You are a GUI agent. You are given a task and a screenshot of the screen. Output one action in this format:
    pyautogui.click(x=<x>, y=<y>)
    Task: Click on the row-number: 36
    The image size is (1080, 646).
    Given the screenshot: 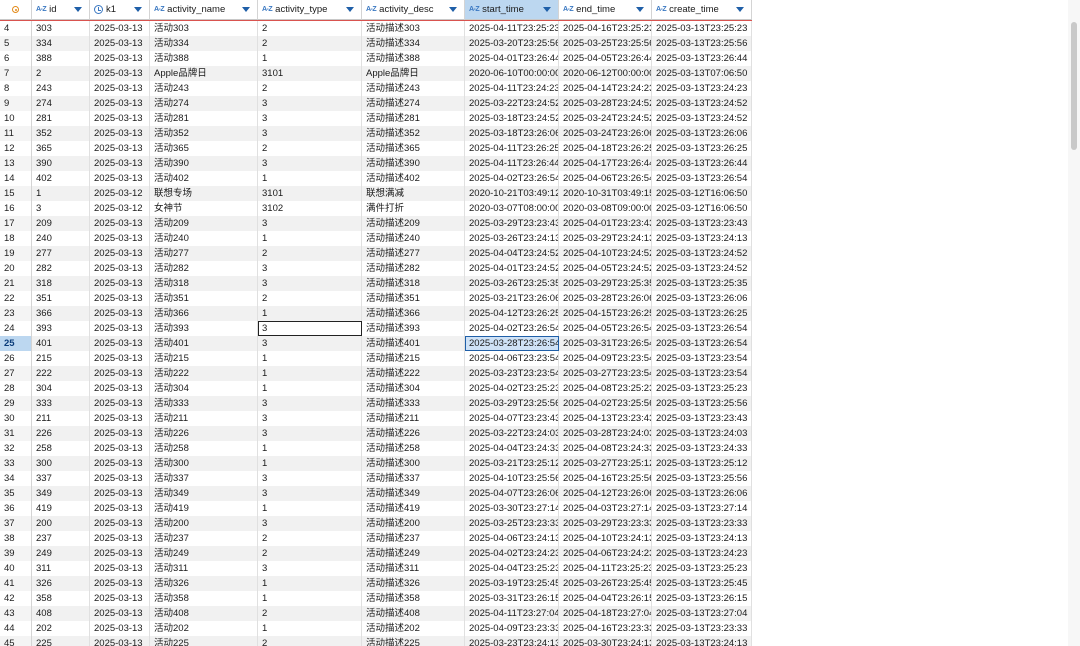 What is the action you would take?
    pyautogui.click(x=16, y=508)
    